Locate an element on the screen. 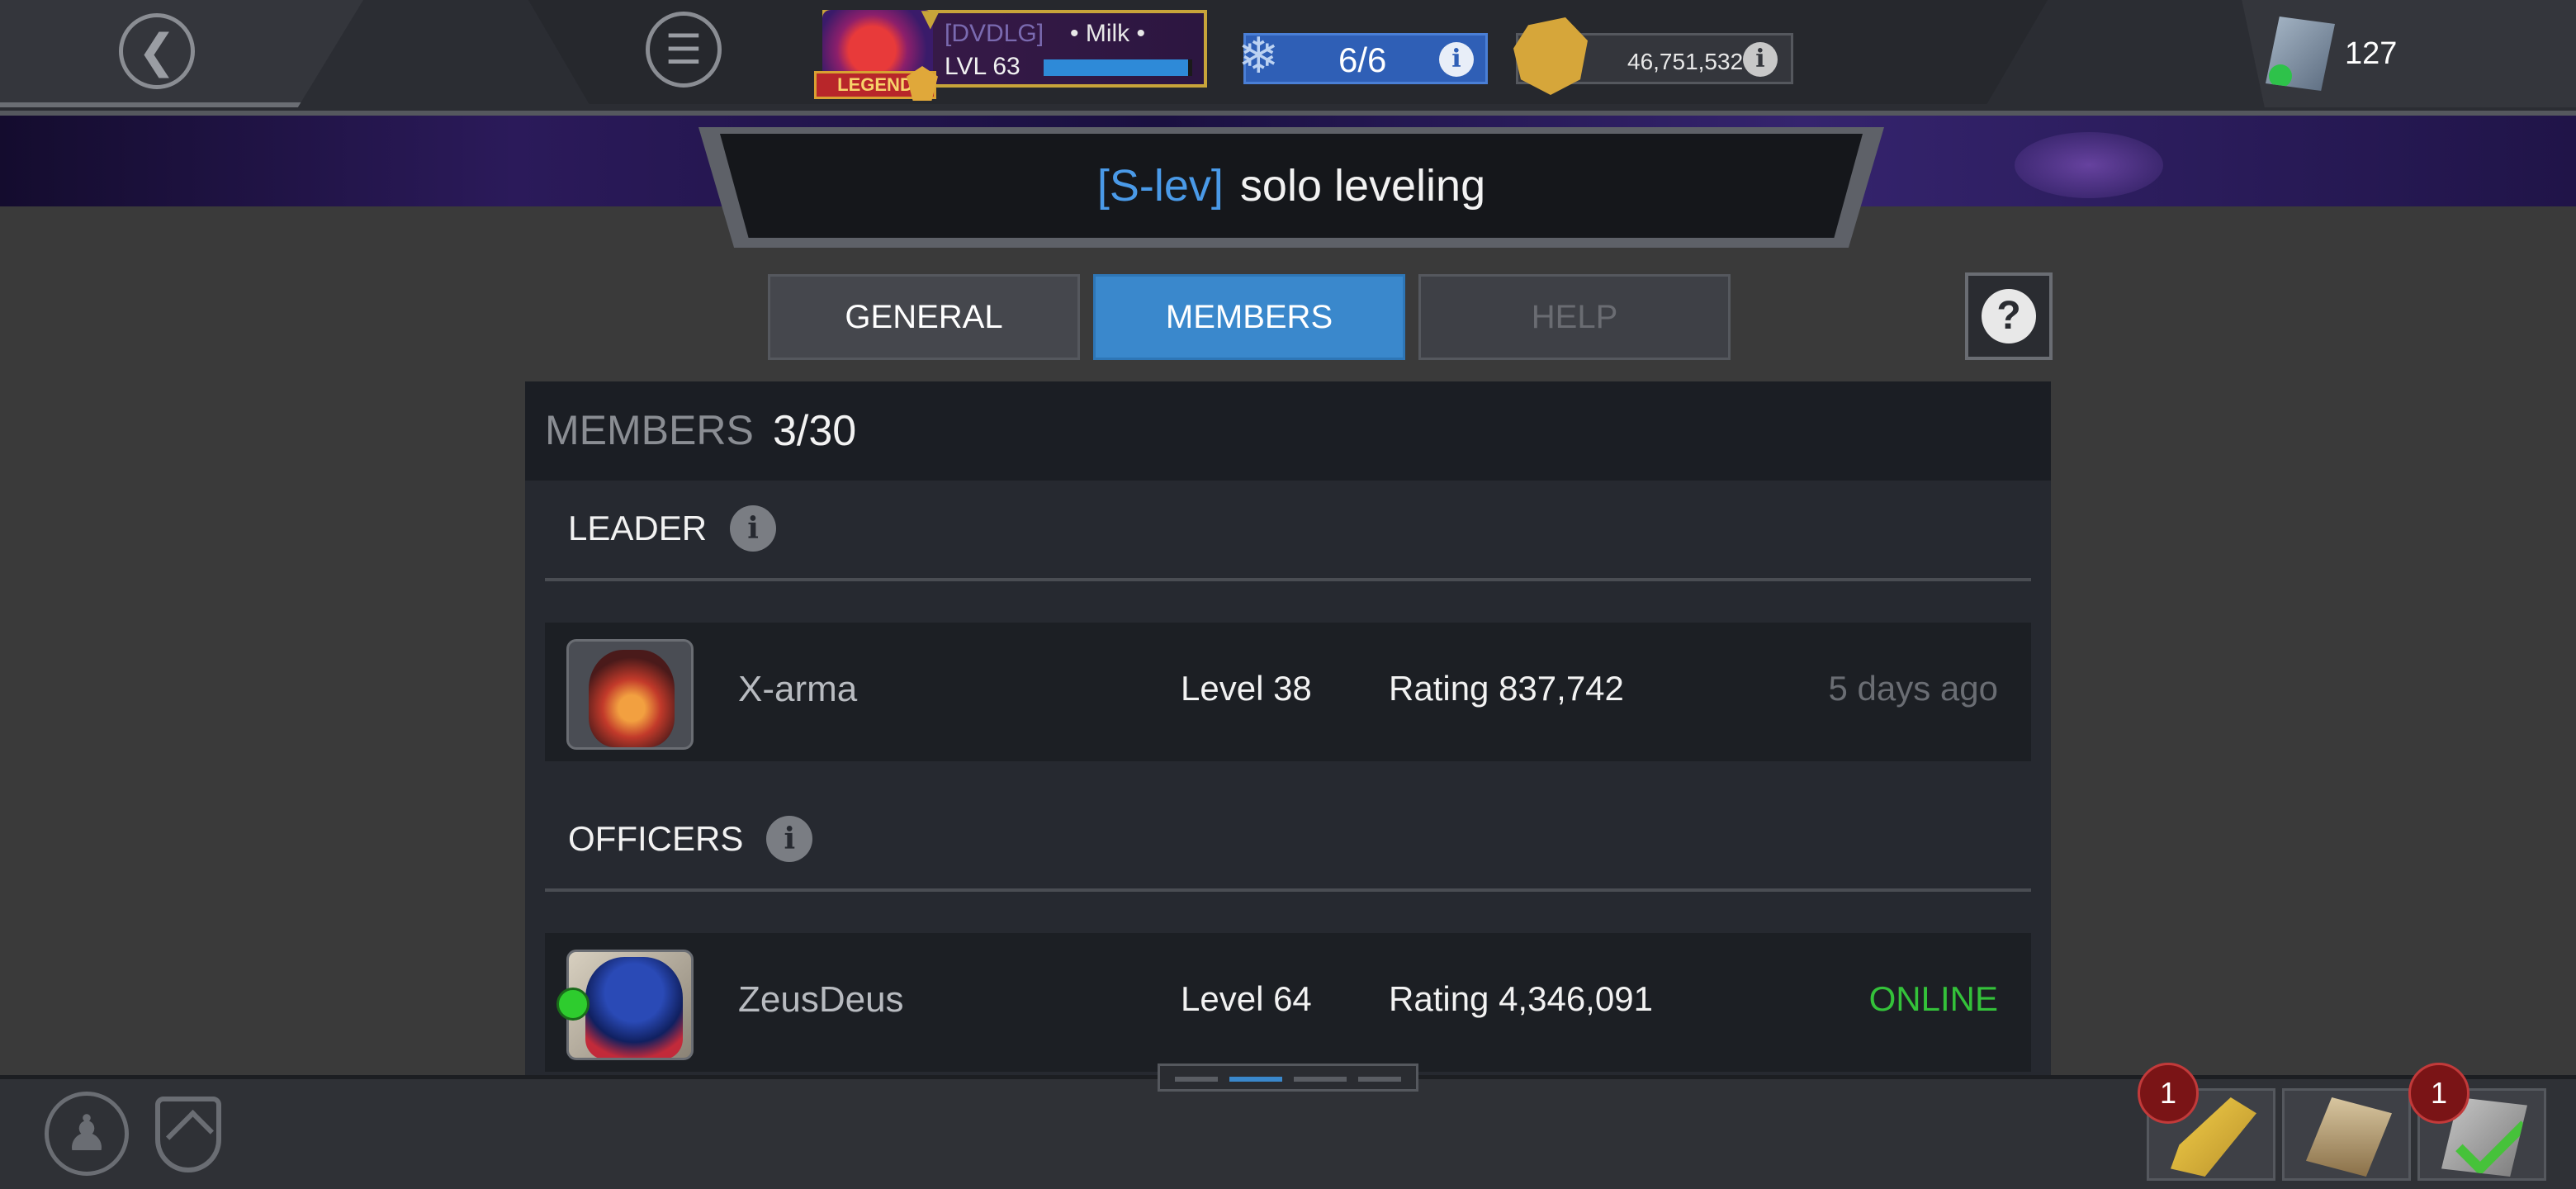  tab-help: HELP is located at coordinates (1574, 317).